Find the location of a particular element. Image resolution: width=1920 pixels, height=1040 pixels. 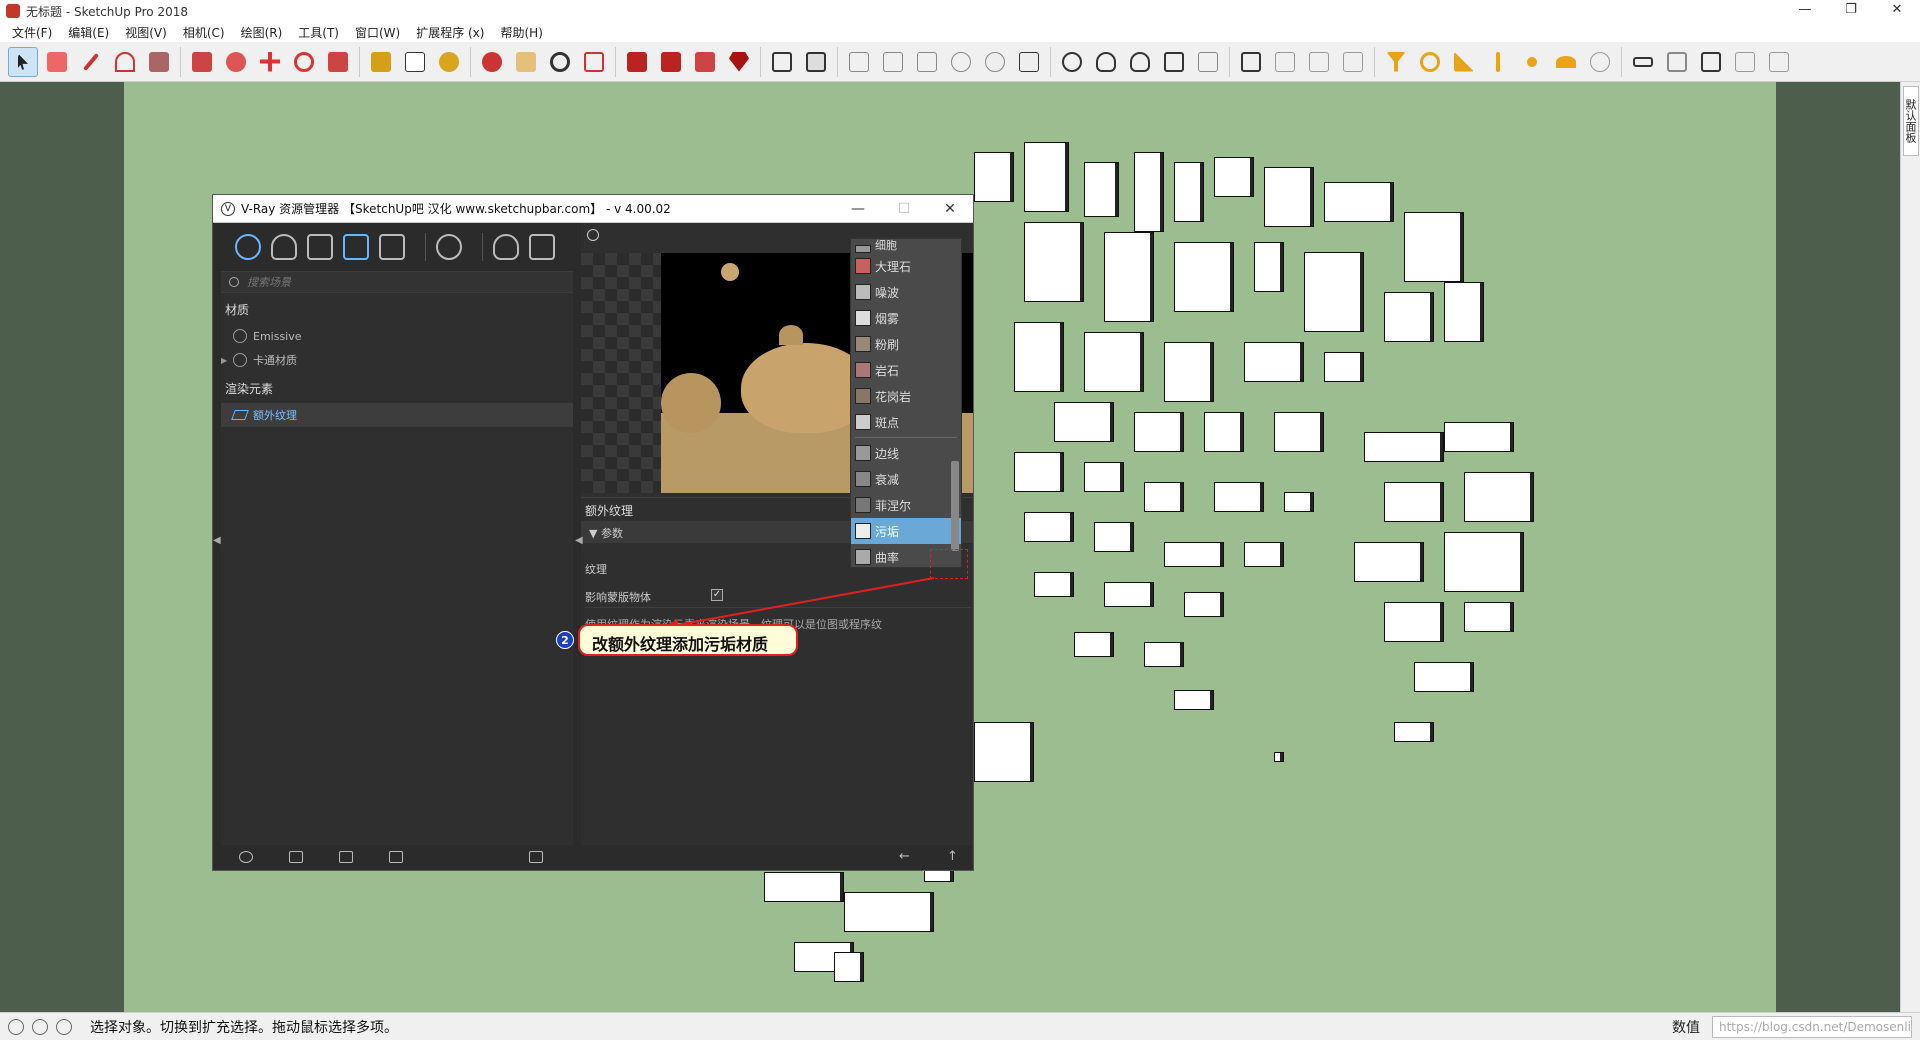

vray-clipper-button is located at coordinates (1779, 62).